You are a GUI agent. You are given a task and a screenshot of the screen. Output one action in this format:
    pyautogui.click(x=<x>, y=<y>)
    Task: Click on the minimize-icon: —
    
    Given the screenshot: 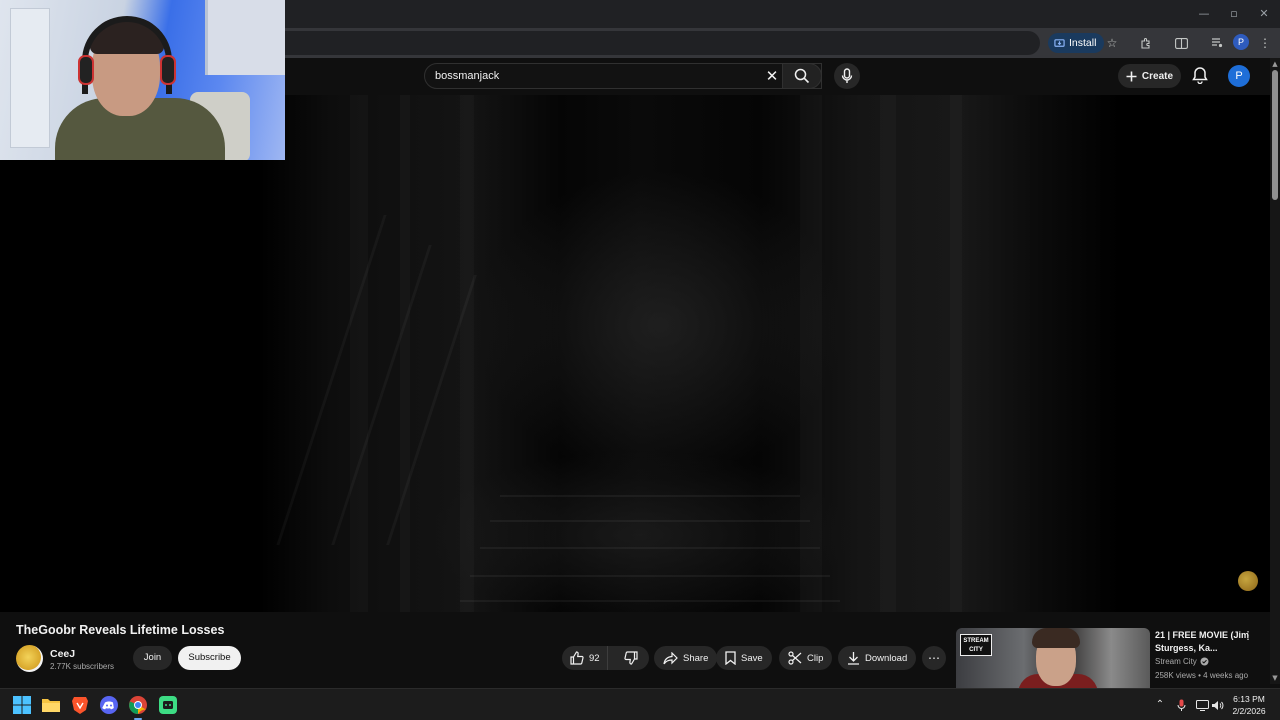 What is the action you would take?
    pyautogui.click(x=1204, y=14)
    